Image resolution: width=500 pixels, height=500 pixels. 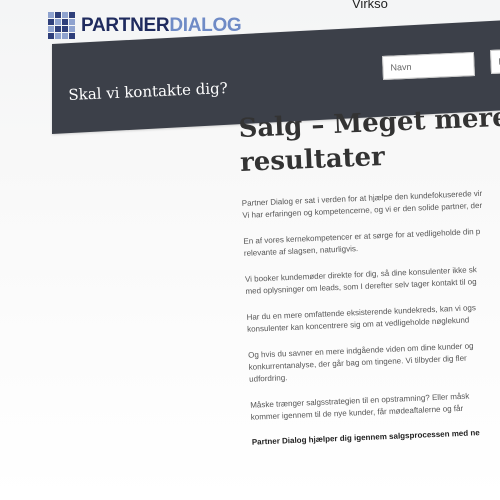 I want to click on email-input: E, so click(x=495, y=61).